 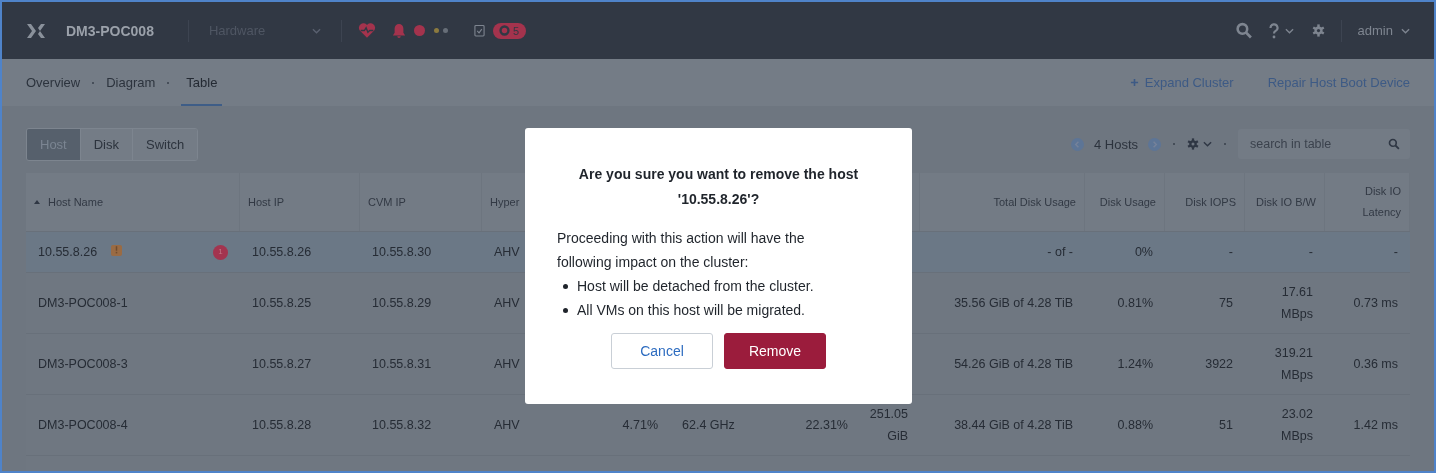 I want to click on table-cell-text: - of -, so click(x=1060, y=252).